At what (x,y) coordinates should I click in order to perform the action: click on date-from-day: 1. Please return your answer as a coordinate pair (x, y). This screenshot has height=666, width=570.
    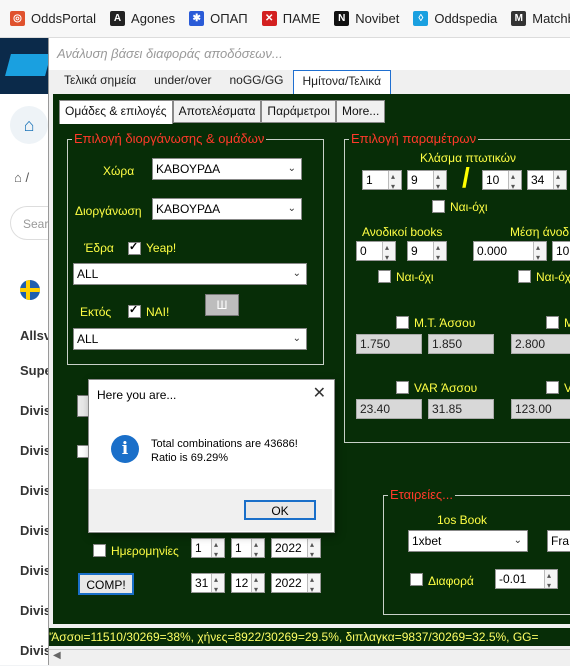
    Looking at the image, I should click on (208, 550).